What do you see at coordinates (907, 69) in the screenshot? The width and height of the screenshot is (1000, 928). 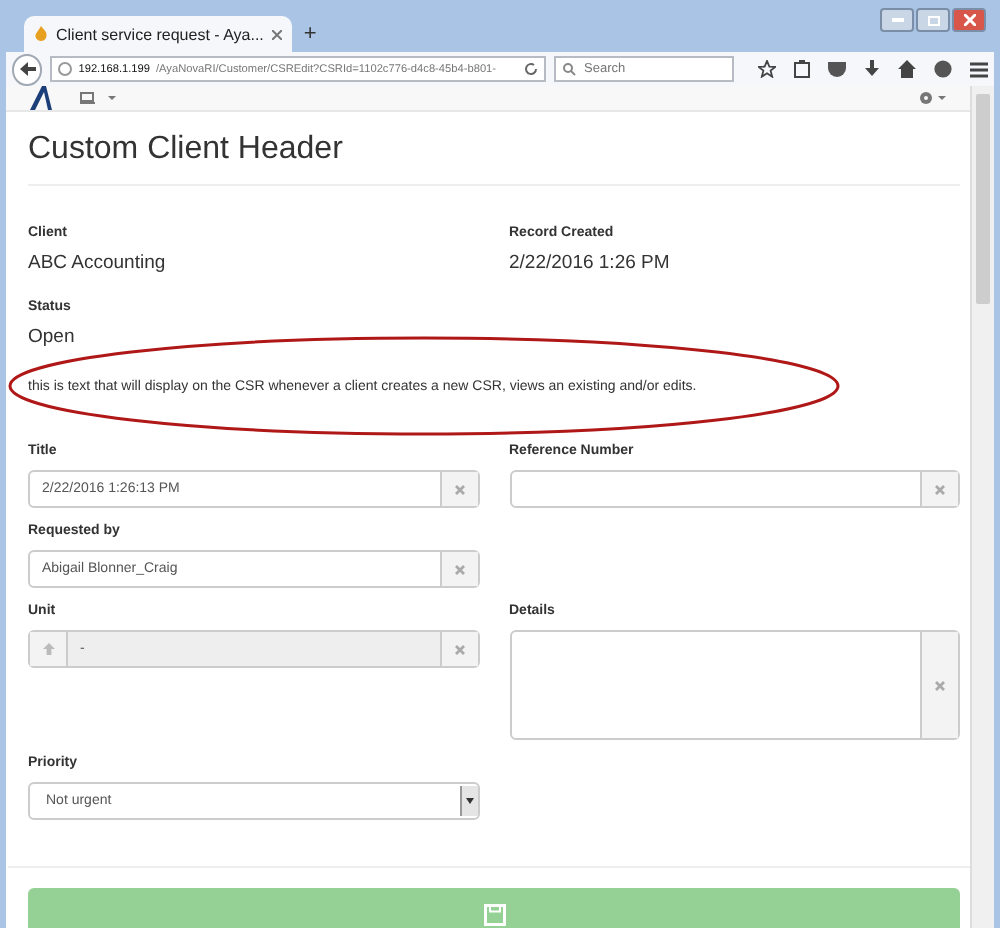 I see `home-icon` at bounding box center [907, 69].